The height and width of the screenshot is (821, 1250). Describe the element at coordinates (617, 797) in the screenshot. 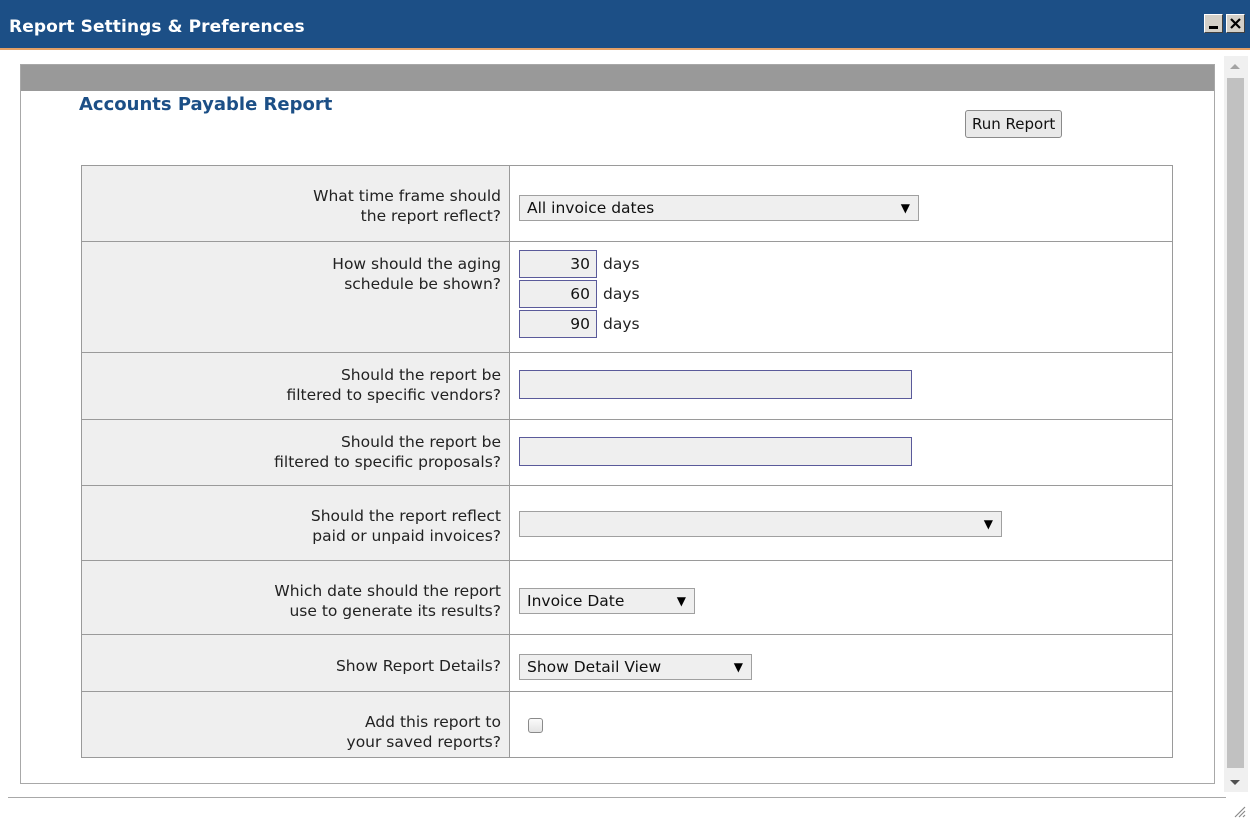

I see `footer-divider` at that location.